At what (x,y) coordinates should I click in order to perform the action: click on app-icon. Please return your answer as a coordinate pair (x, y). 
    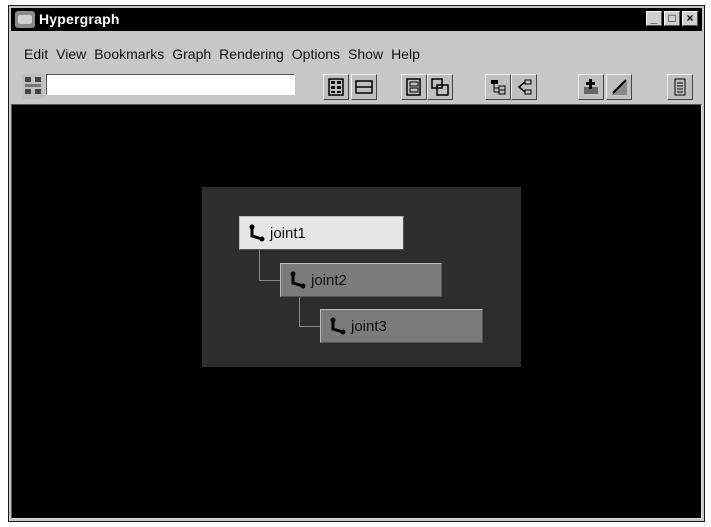
    Looking at the image, I should click on (25, 19).